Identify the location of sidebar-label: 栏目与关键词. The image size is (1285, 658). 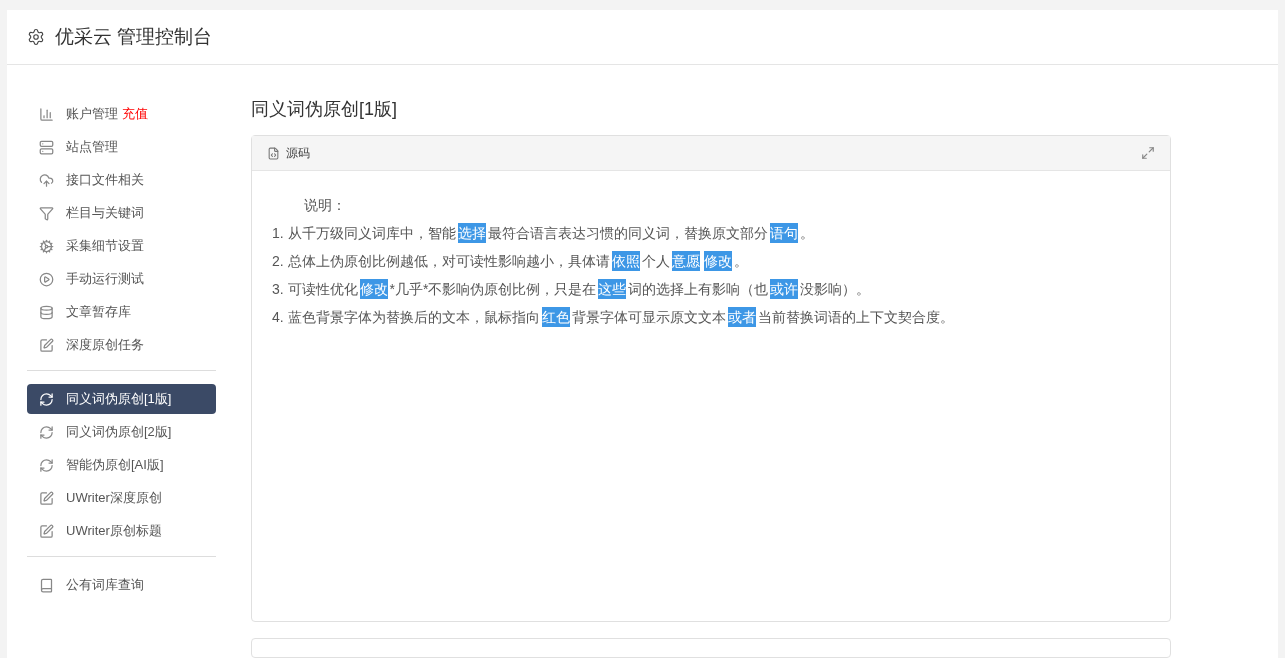
(105, 213).